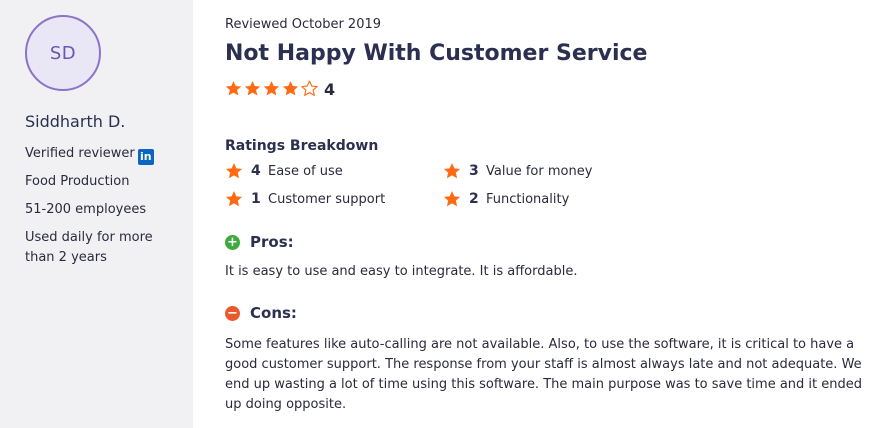 This screenshot has height=428, width=888. I want to click on rating-customer-support: 1 Customer support, so click(305, 199).